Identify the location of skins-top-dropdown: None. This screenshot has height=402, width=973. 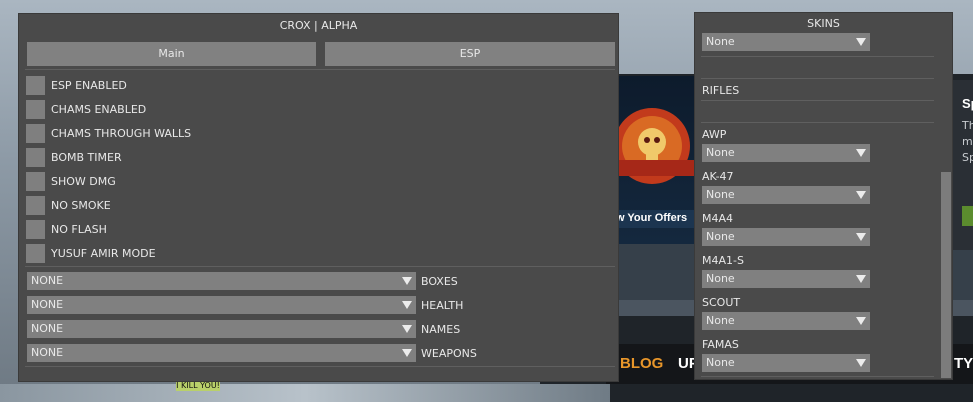
(786, 42).